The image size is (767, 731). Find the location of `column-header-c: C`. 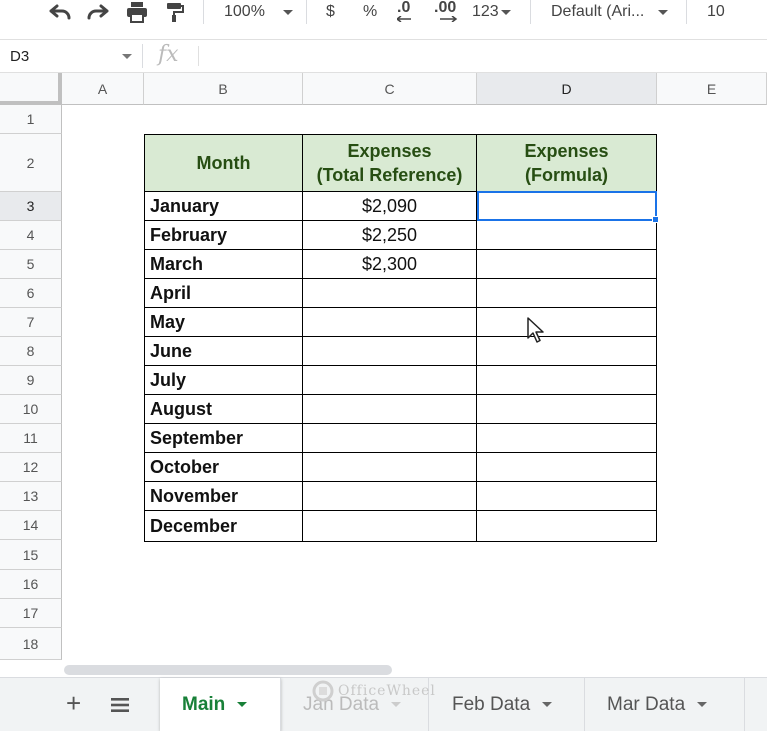

column-header-c: C is located at coordinates (390, 89).